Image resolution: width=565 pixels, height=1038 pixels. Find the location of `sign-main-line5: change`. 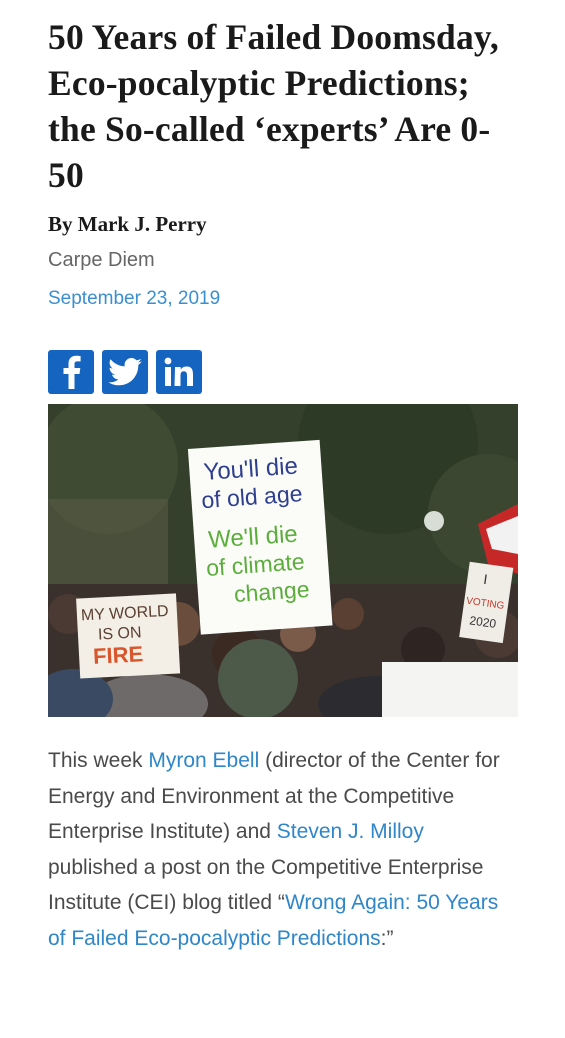

sign-main-line5: change is located at coordinates (271, 591).